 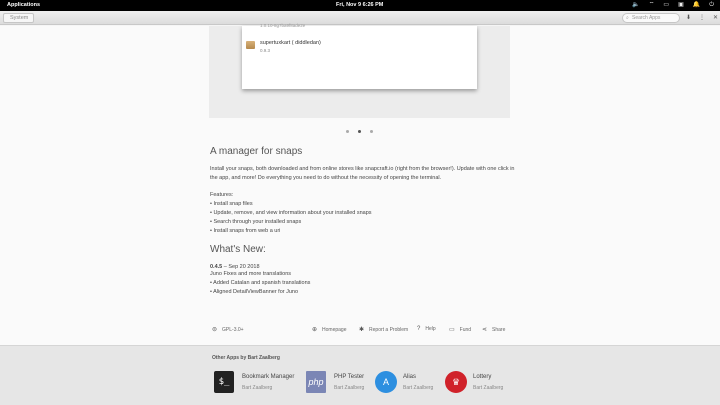 What do you see at coordinates (23, 5) in the screenshot?
I see `applications-menu: Applications` at bounding box center [23, 5].